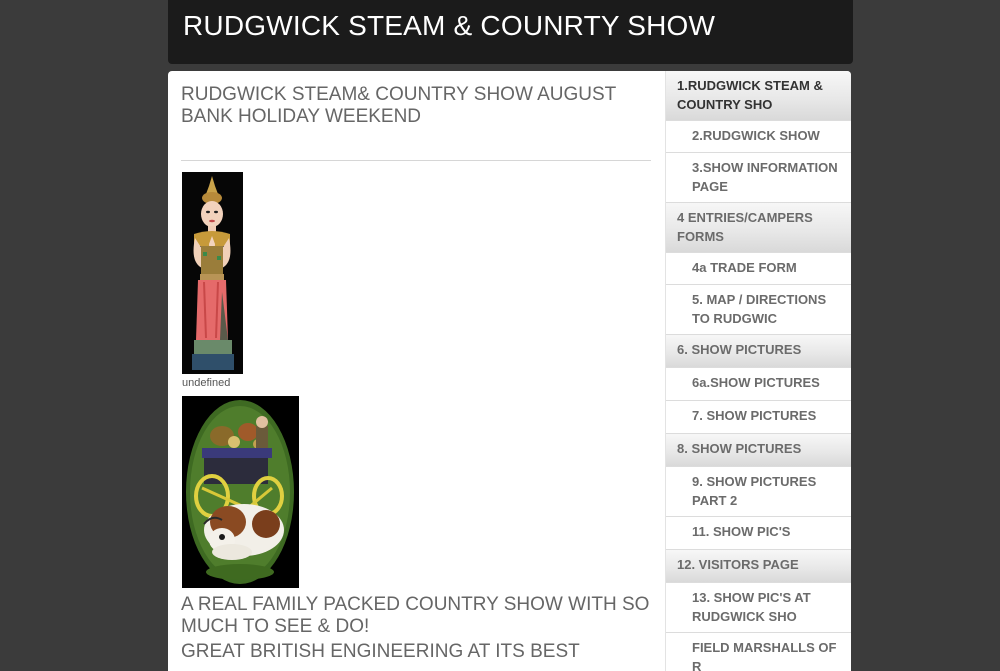 This screenshot has width=1000, height=671. I want to click on nav-item-entries-campers-forms: 4 ENTRIES/CAMPERS FORMS, so click(758, 228).